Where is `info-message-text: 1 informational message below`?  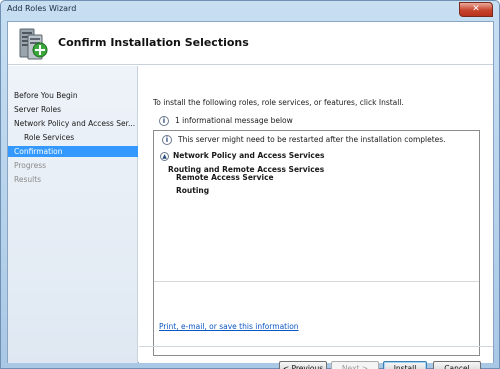 info-message-text: 1 informational message below is located at coordinates (234, 120).